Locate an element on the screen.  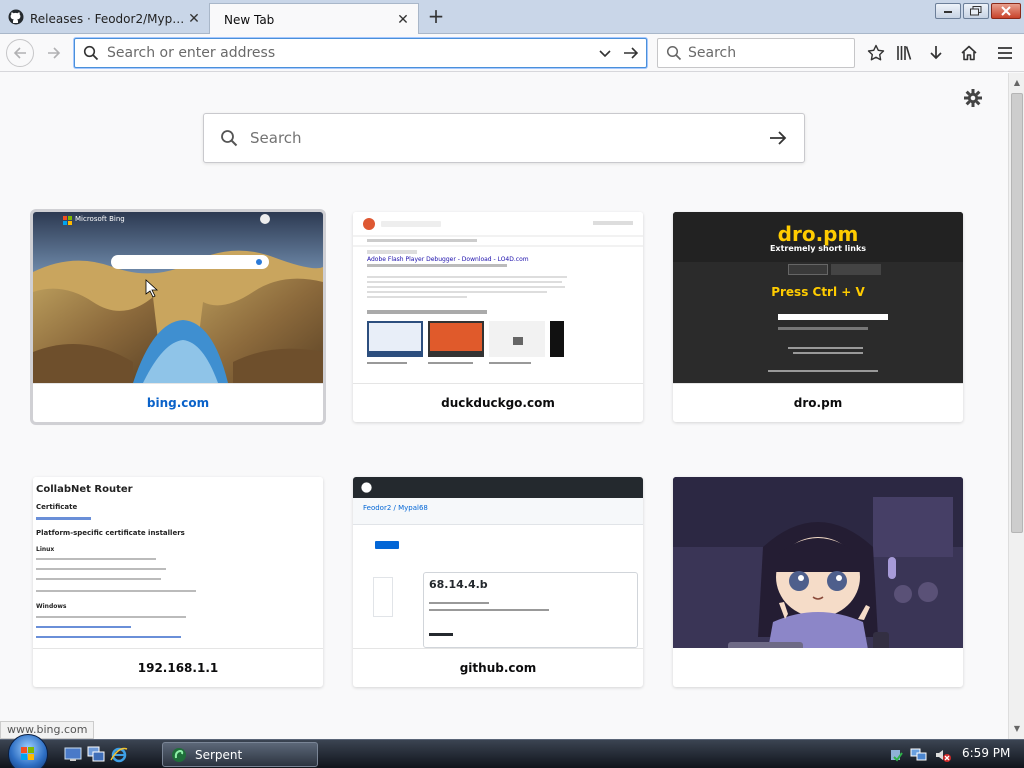
arrow-right-icon is located at coordinates (54, 53).